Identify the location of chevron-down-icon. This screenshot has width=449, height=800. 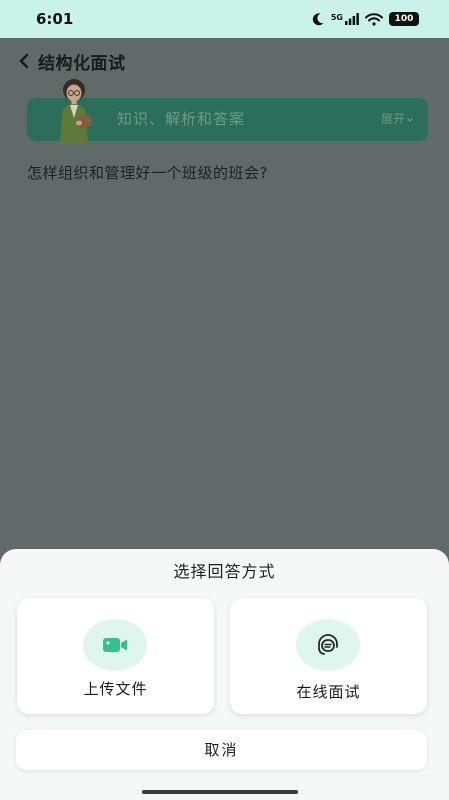
(410, 119).